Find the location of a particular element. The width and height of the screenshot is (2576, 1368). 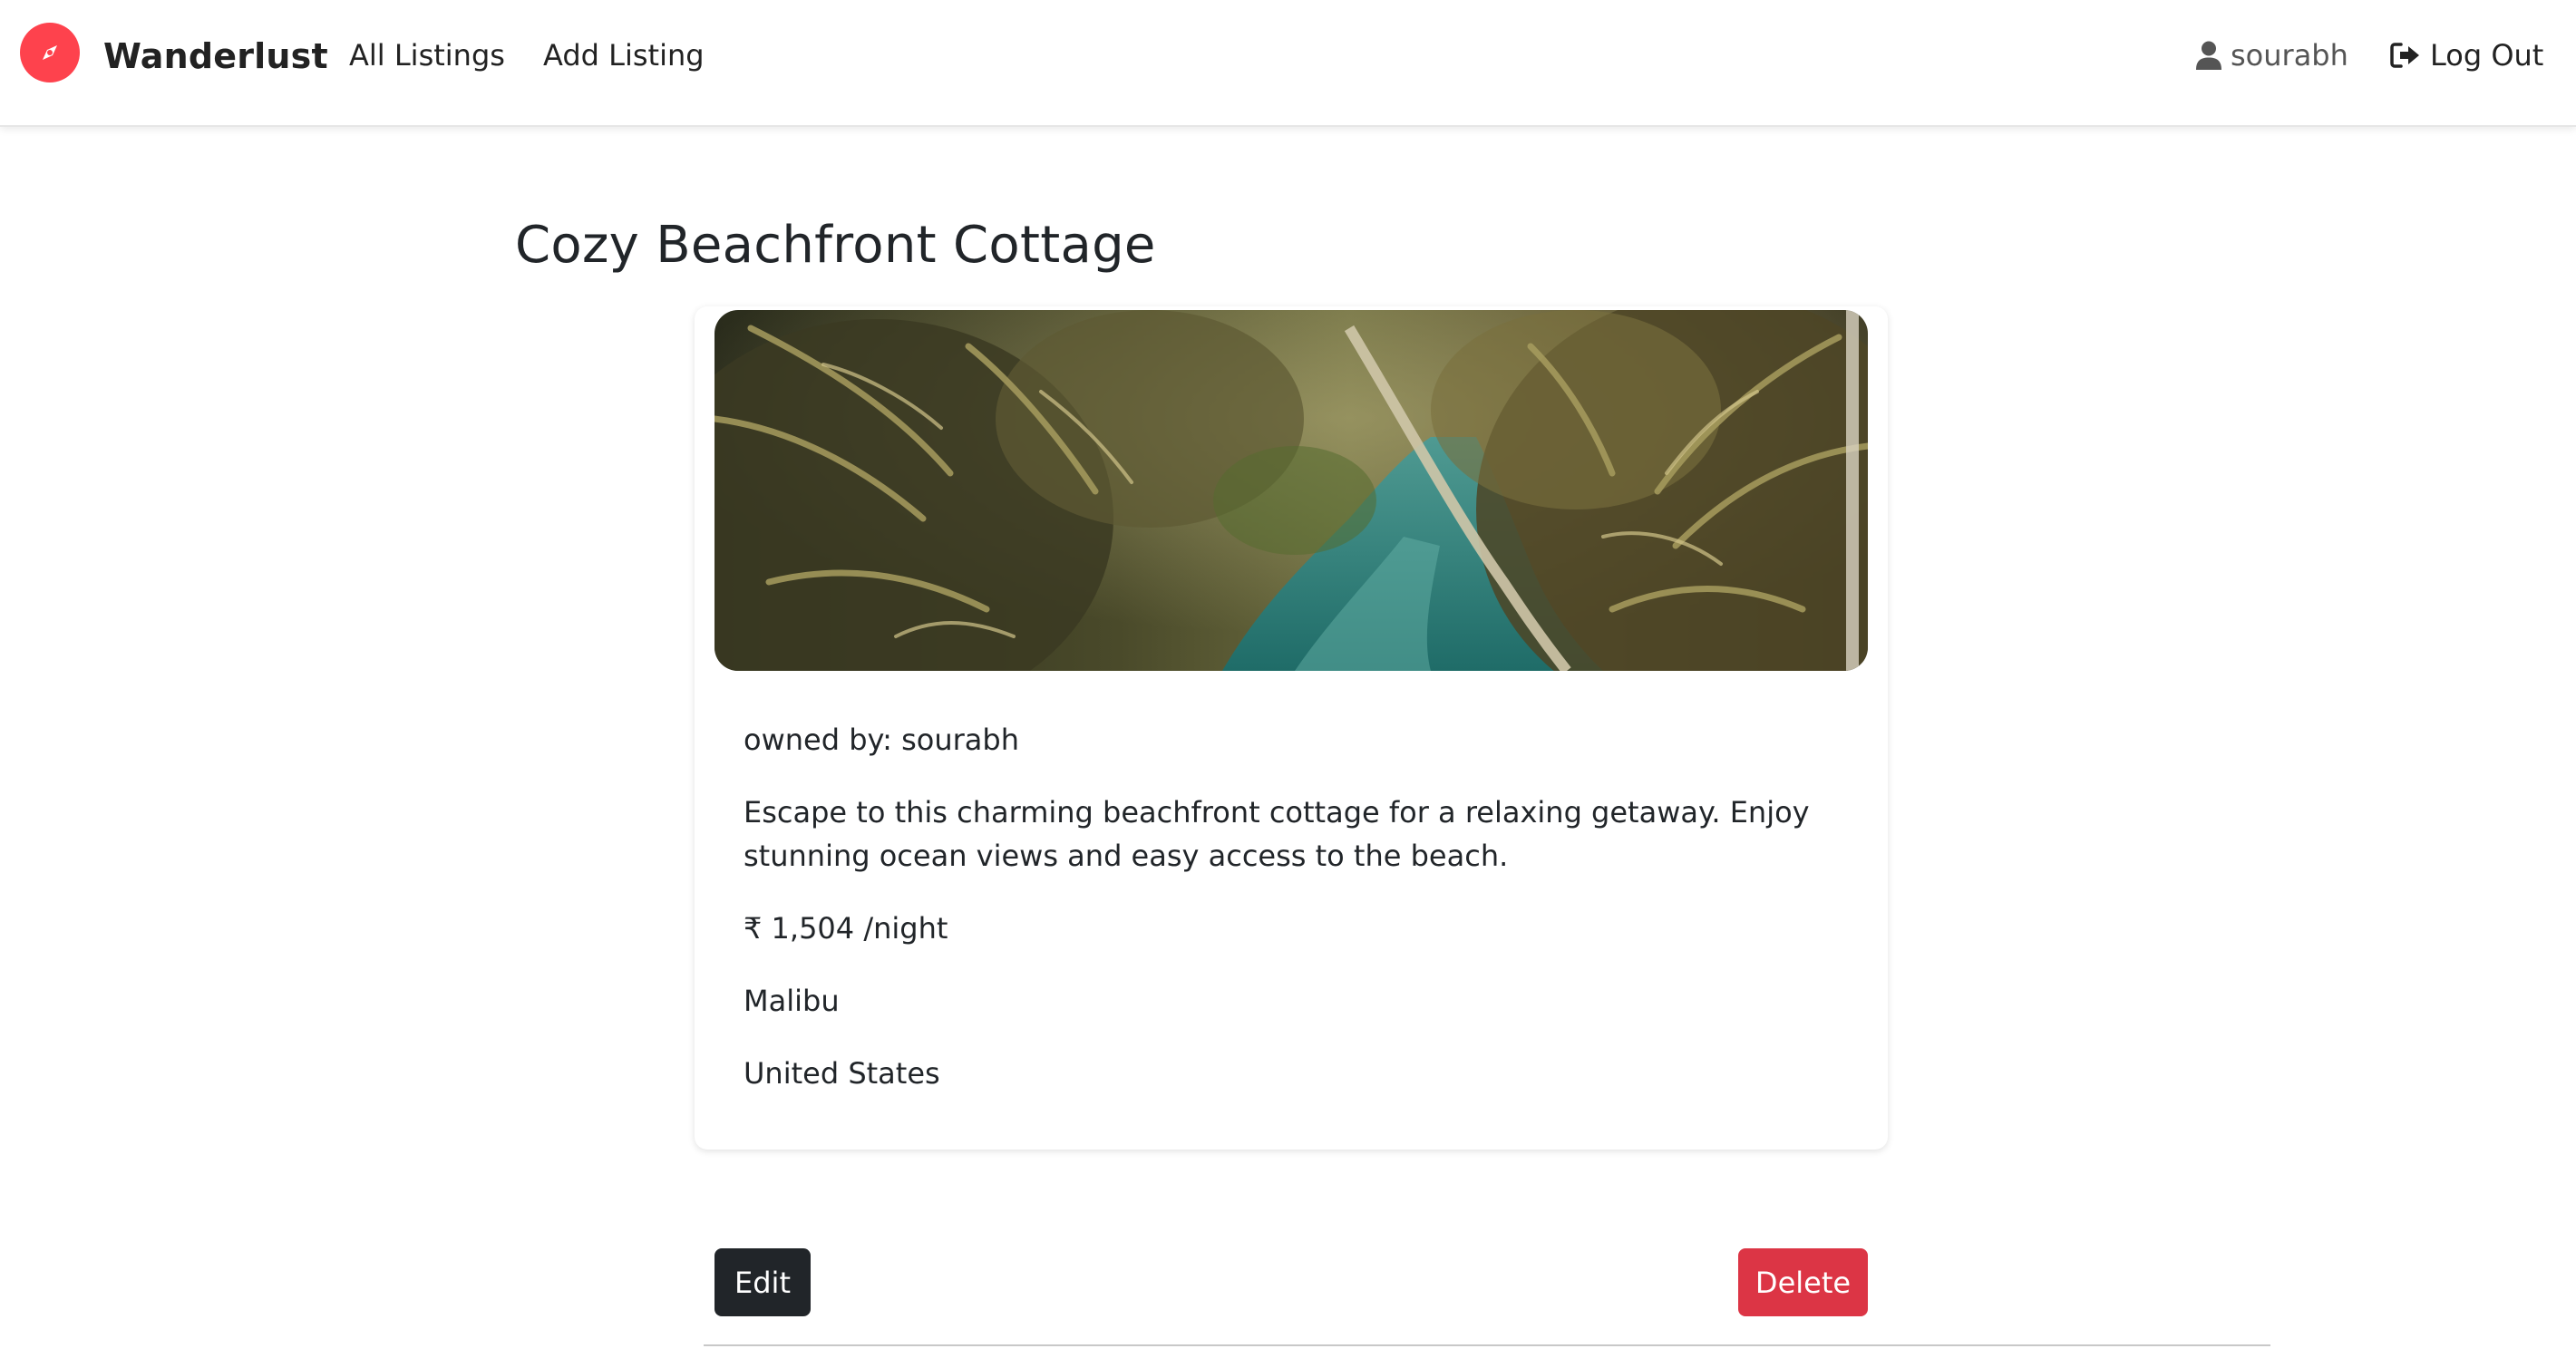

listing-image is located at coordinates (1291, 490).